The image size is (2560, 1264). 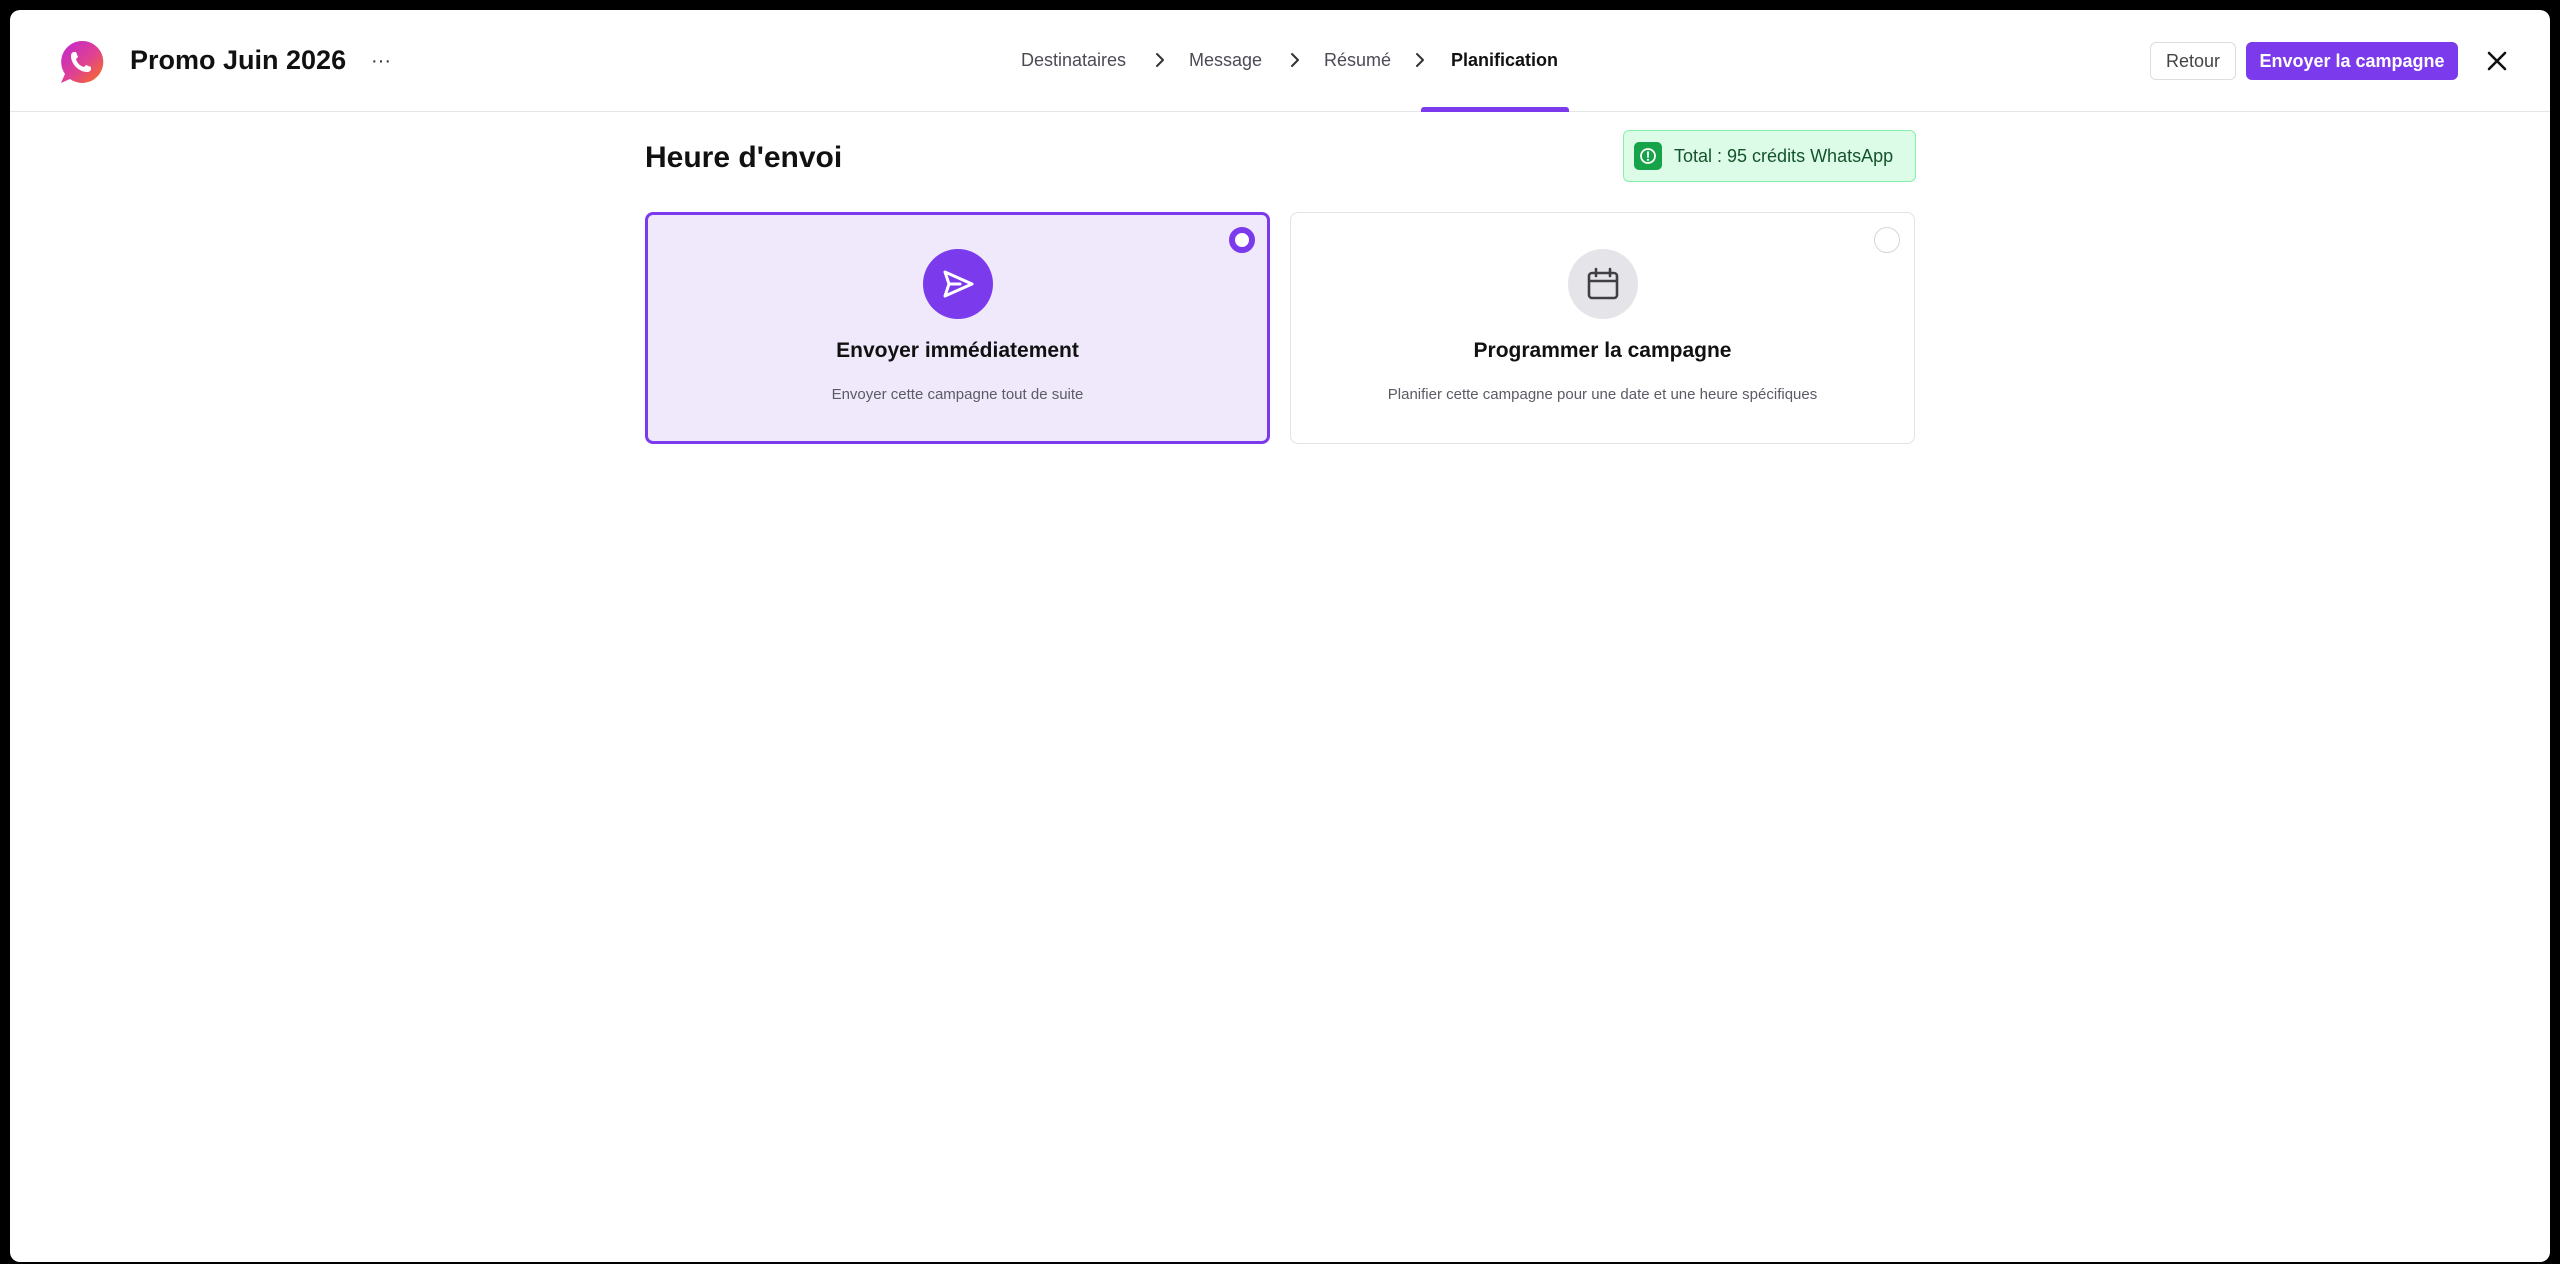 I want to click on back-button: Retour, so click(x=2193, y=61).